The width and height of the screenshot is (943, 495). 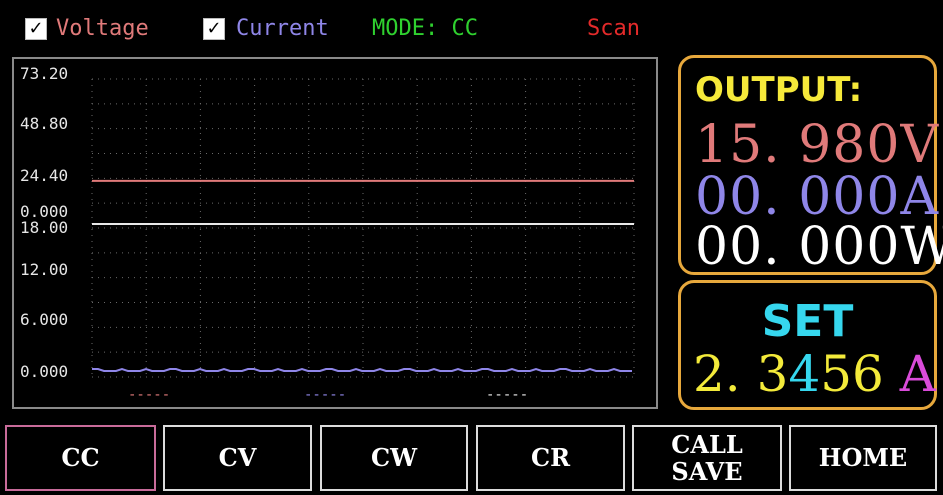 I want to click on output-panel: OUTPUT: 15. 980V 00. 000A 00. 000W, so click(x=810, y=165).